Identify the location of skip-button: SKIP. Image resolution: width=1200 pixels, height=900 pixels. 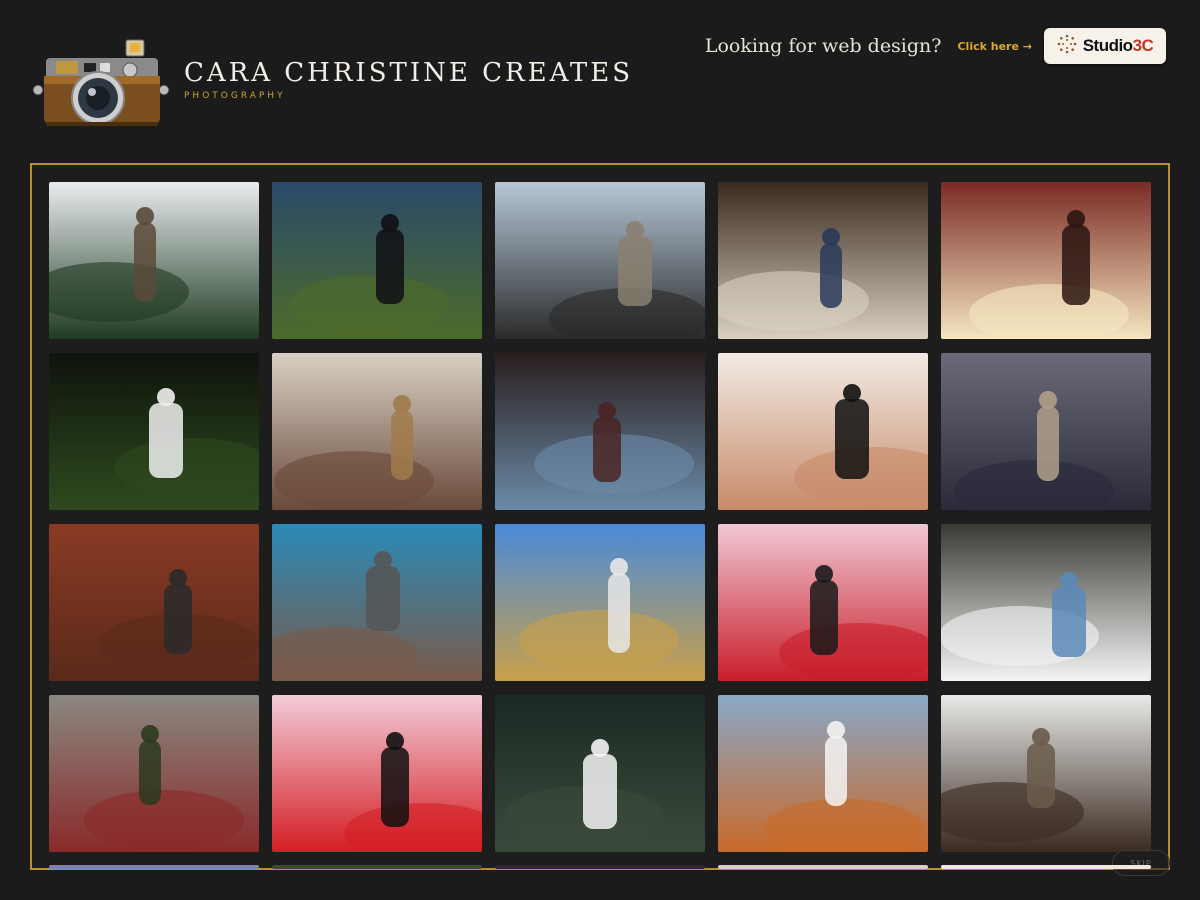
(1141, 863).